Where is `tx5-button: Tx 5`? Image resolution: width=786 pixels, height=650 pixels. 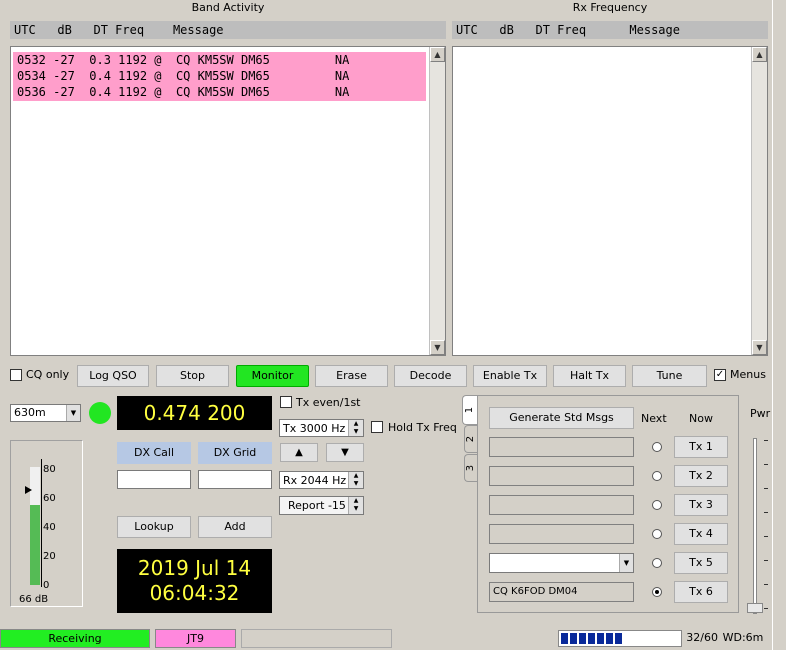
tx5-button: Tx 5 is located at coordinates (701, 563).